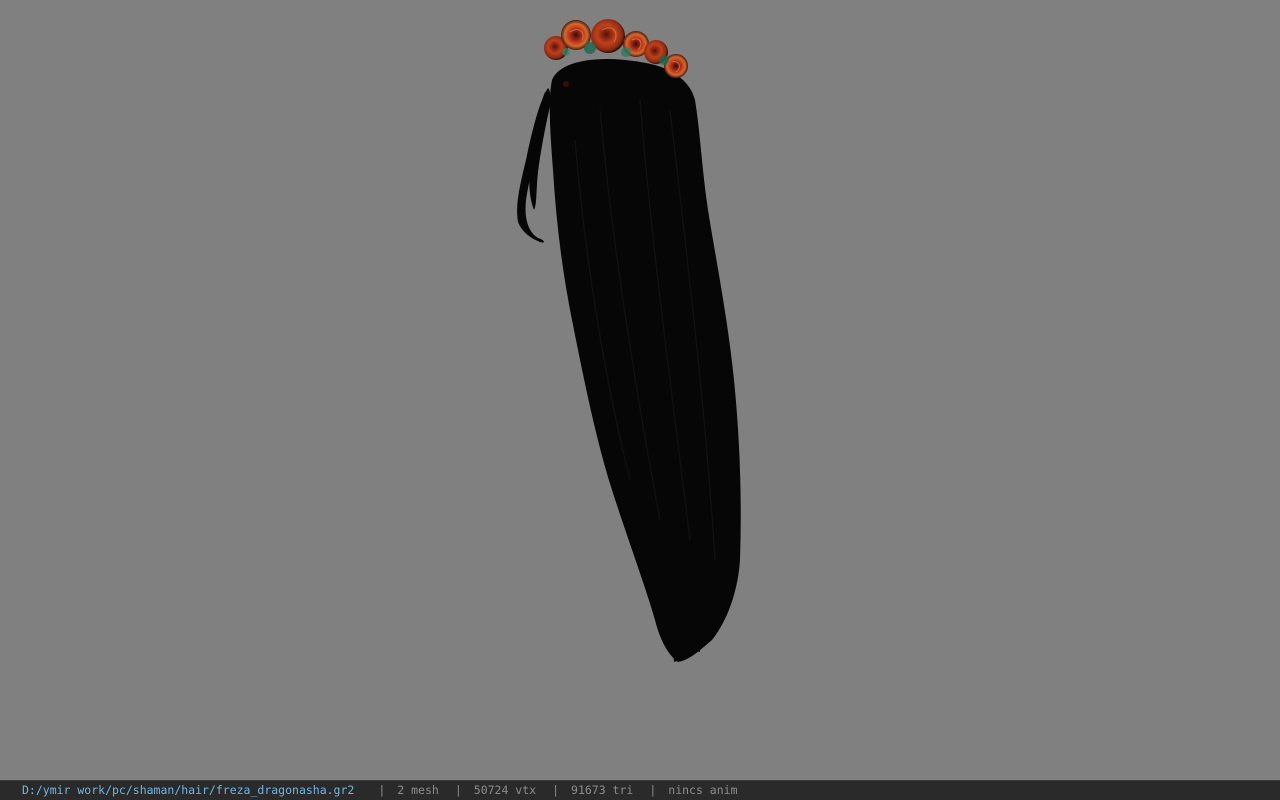  What do you see at coordinates (629, 361) in the screenshot?
I see `hair-mesh` at bounding box center [629, 361].